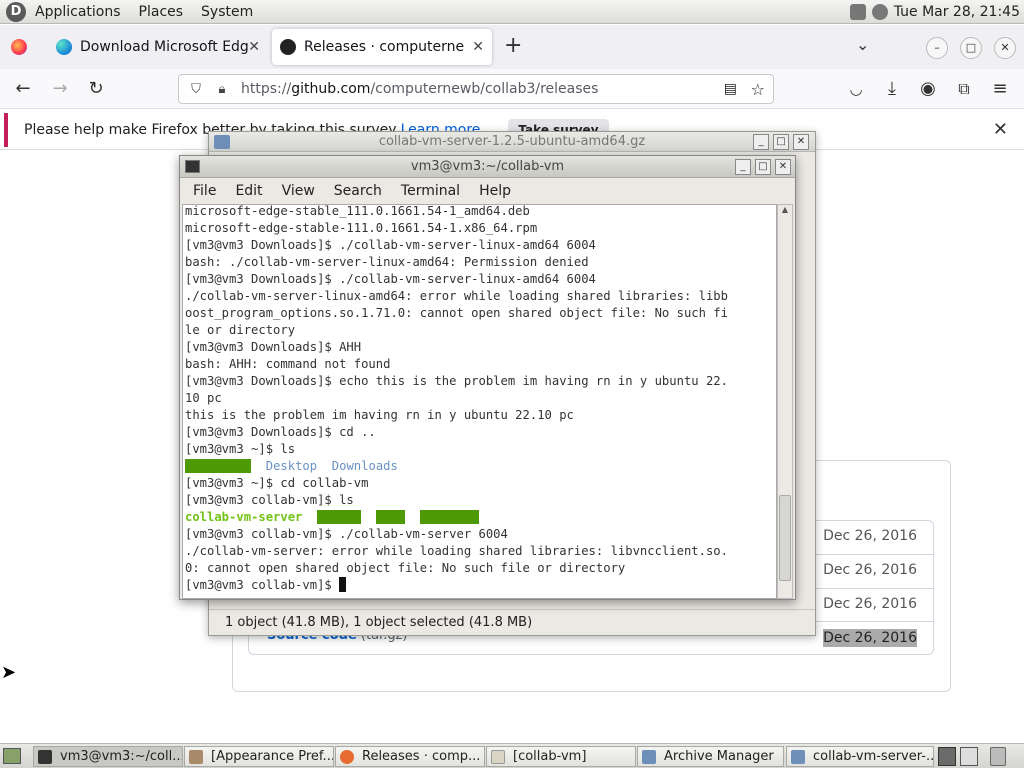  Describe the element at coordinates (78, 12) in the screenshot. I see `menu-applications: Applications` at that location.